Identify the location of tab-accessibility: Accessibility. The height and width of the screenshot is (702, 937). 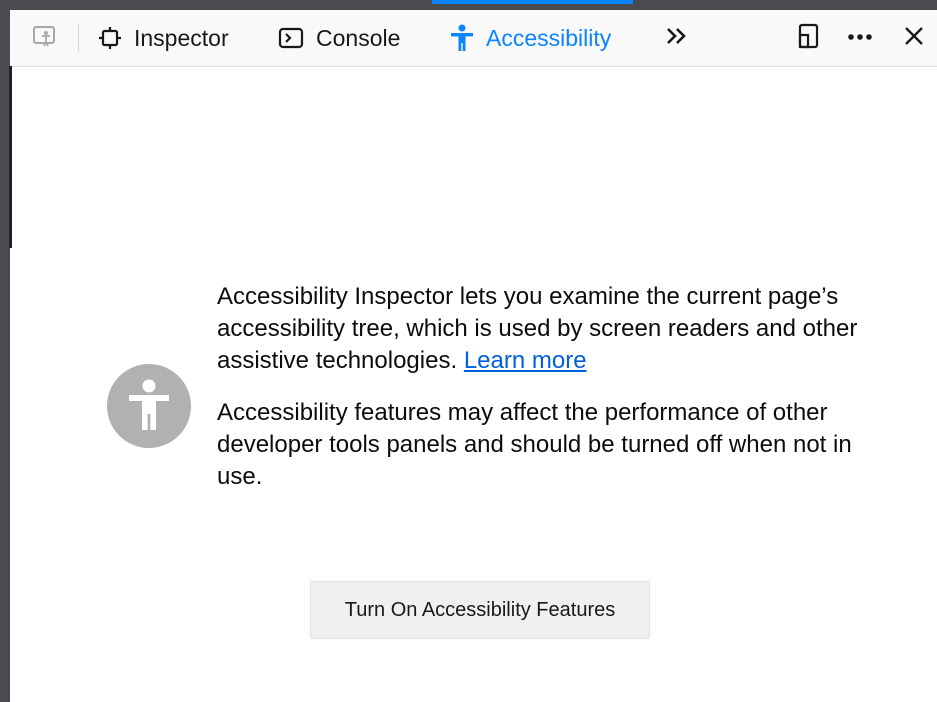
(532, 33).